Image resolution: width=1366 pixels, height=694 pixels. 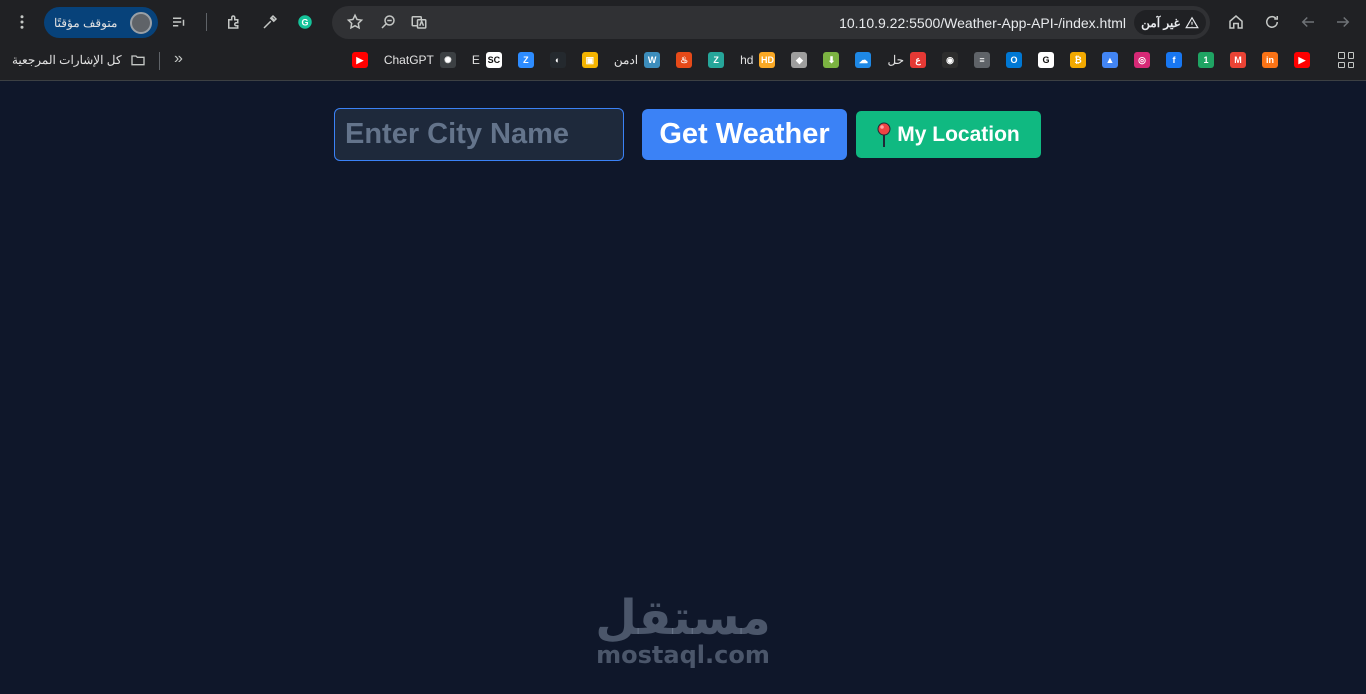 What do you see at coordinates (1192, 22) in the screenshot?
I see `warning-icon` at bounding box center [1192, 22].